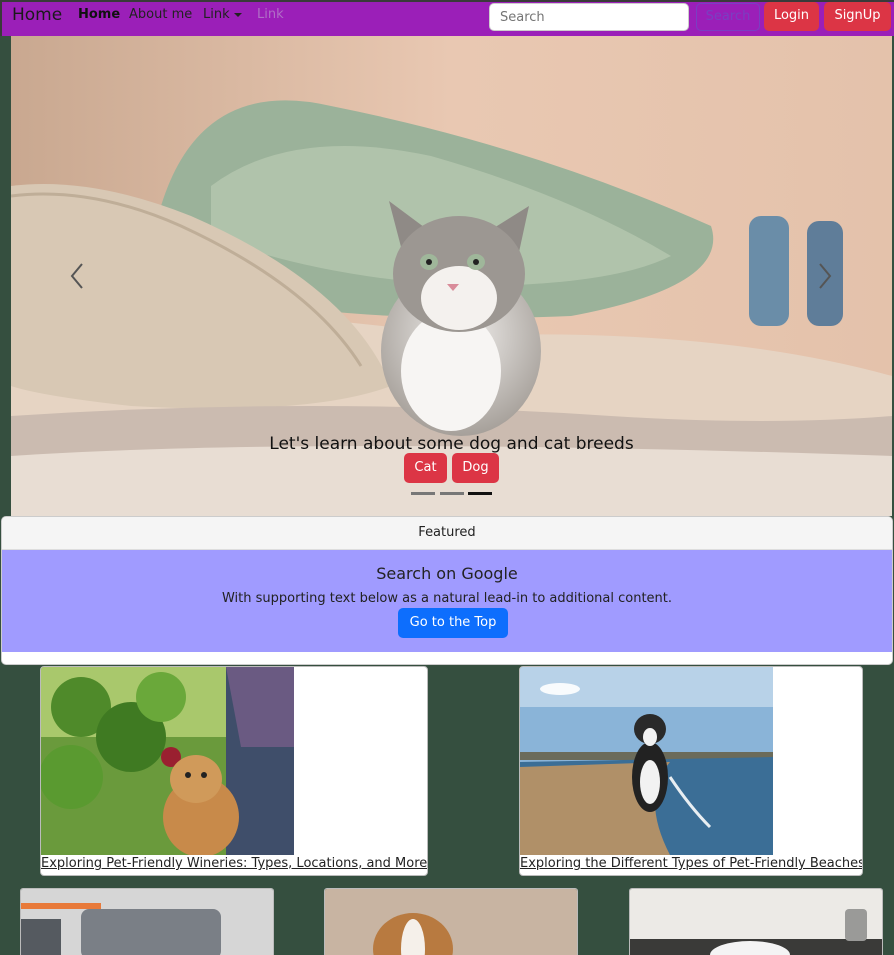 Image resolution: width=894 pixels, height=955 pixels. I want to click on search-input, so click(589, 17).